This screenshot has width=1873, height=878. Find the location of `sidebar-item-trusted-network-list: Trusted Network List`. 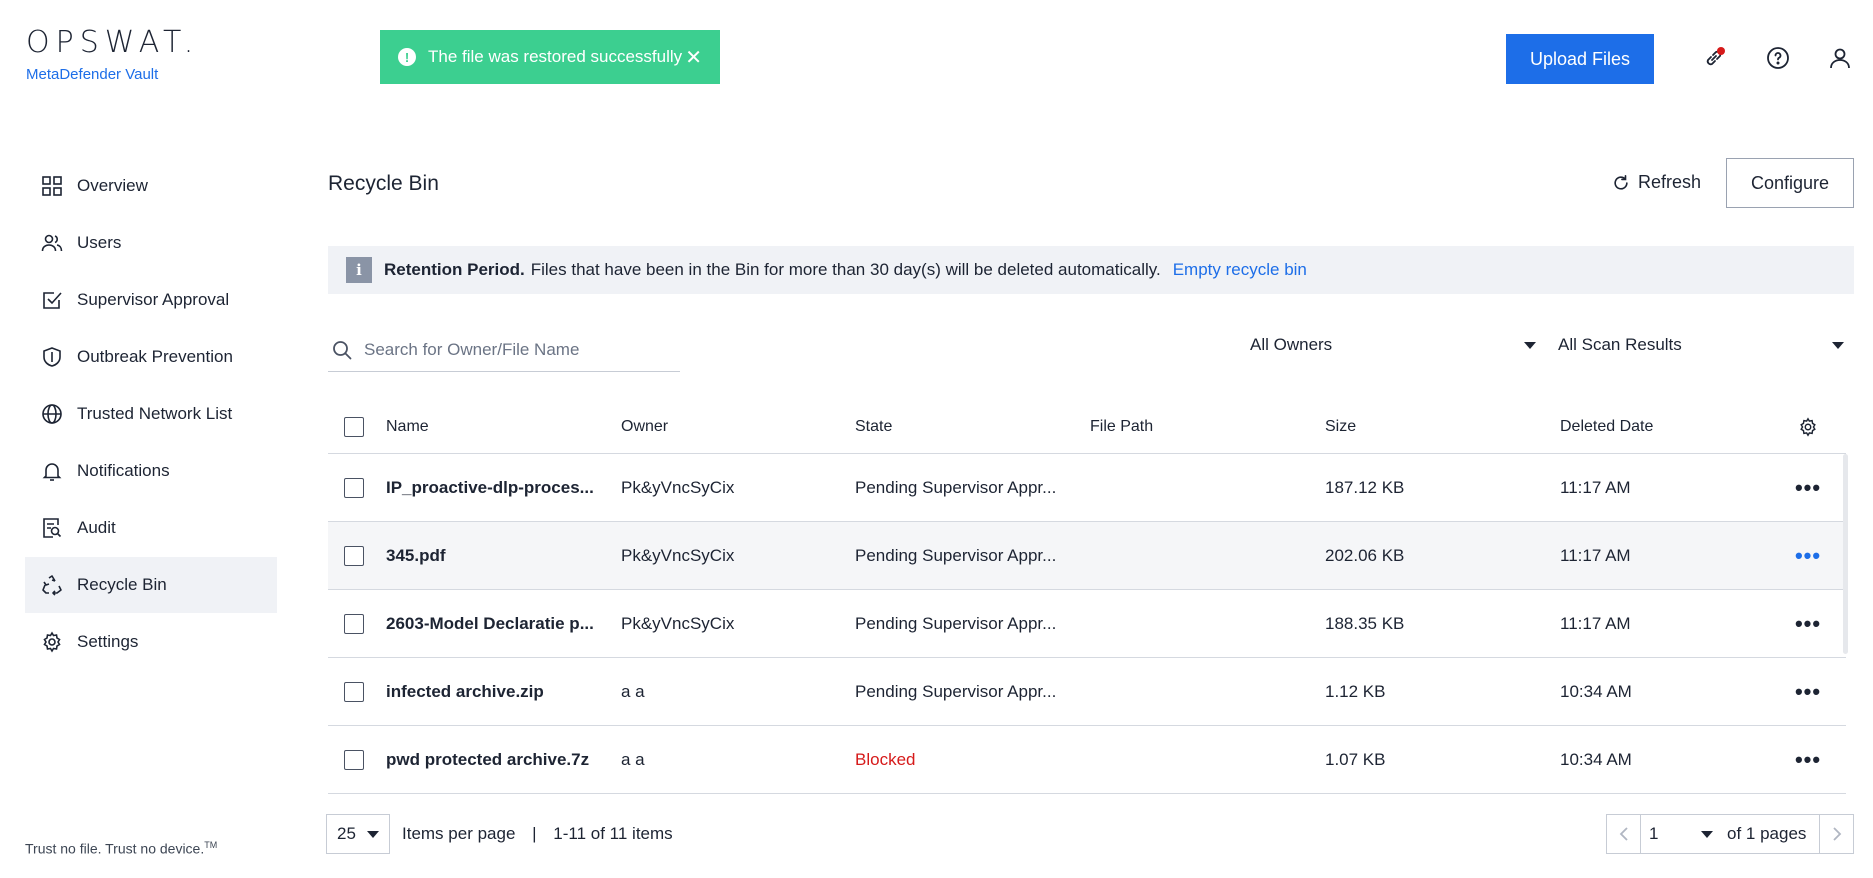

sidebar-item-trusted-network-list: Trusted Network List is located at coordinates (151, 414).